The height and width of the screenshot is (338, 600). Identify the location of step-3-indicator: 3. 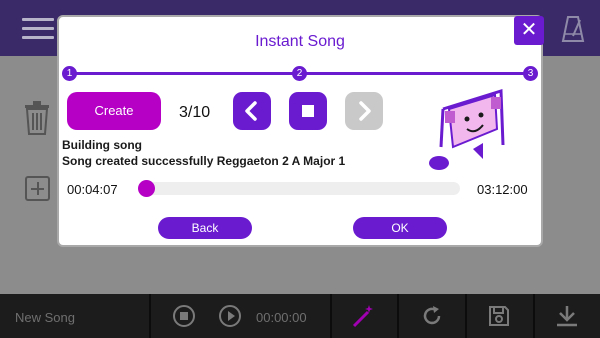
(530, 73).